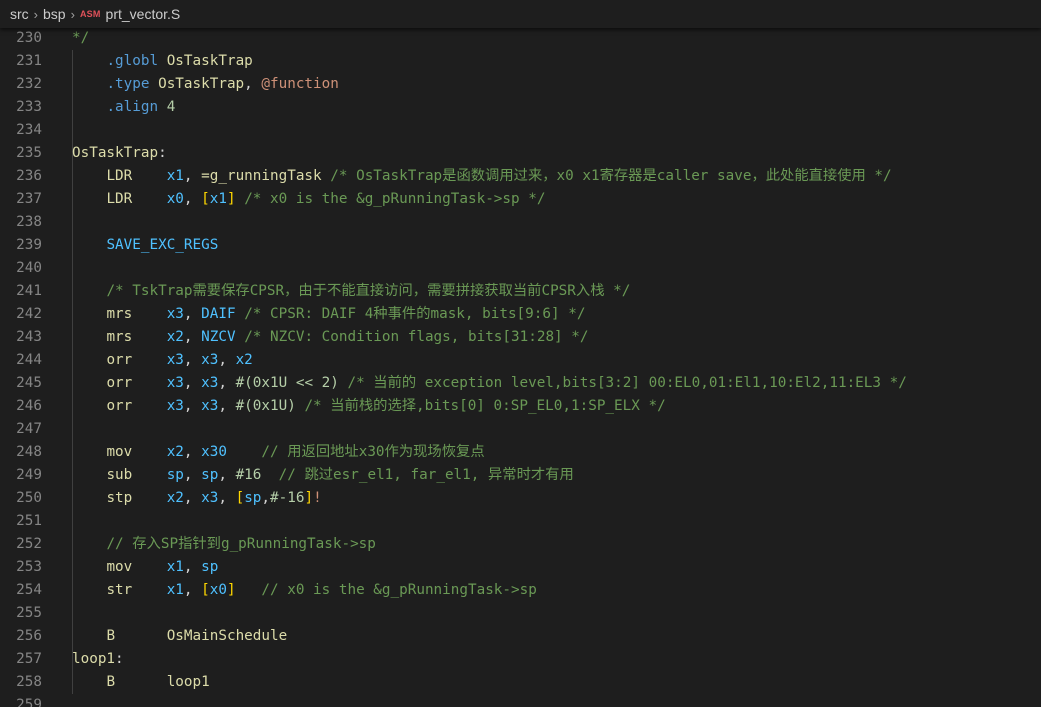  What do you see at coordinates (140, 682) in the screenshot?
I see `line-code: B loop1` at bounding box center [140, 682].